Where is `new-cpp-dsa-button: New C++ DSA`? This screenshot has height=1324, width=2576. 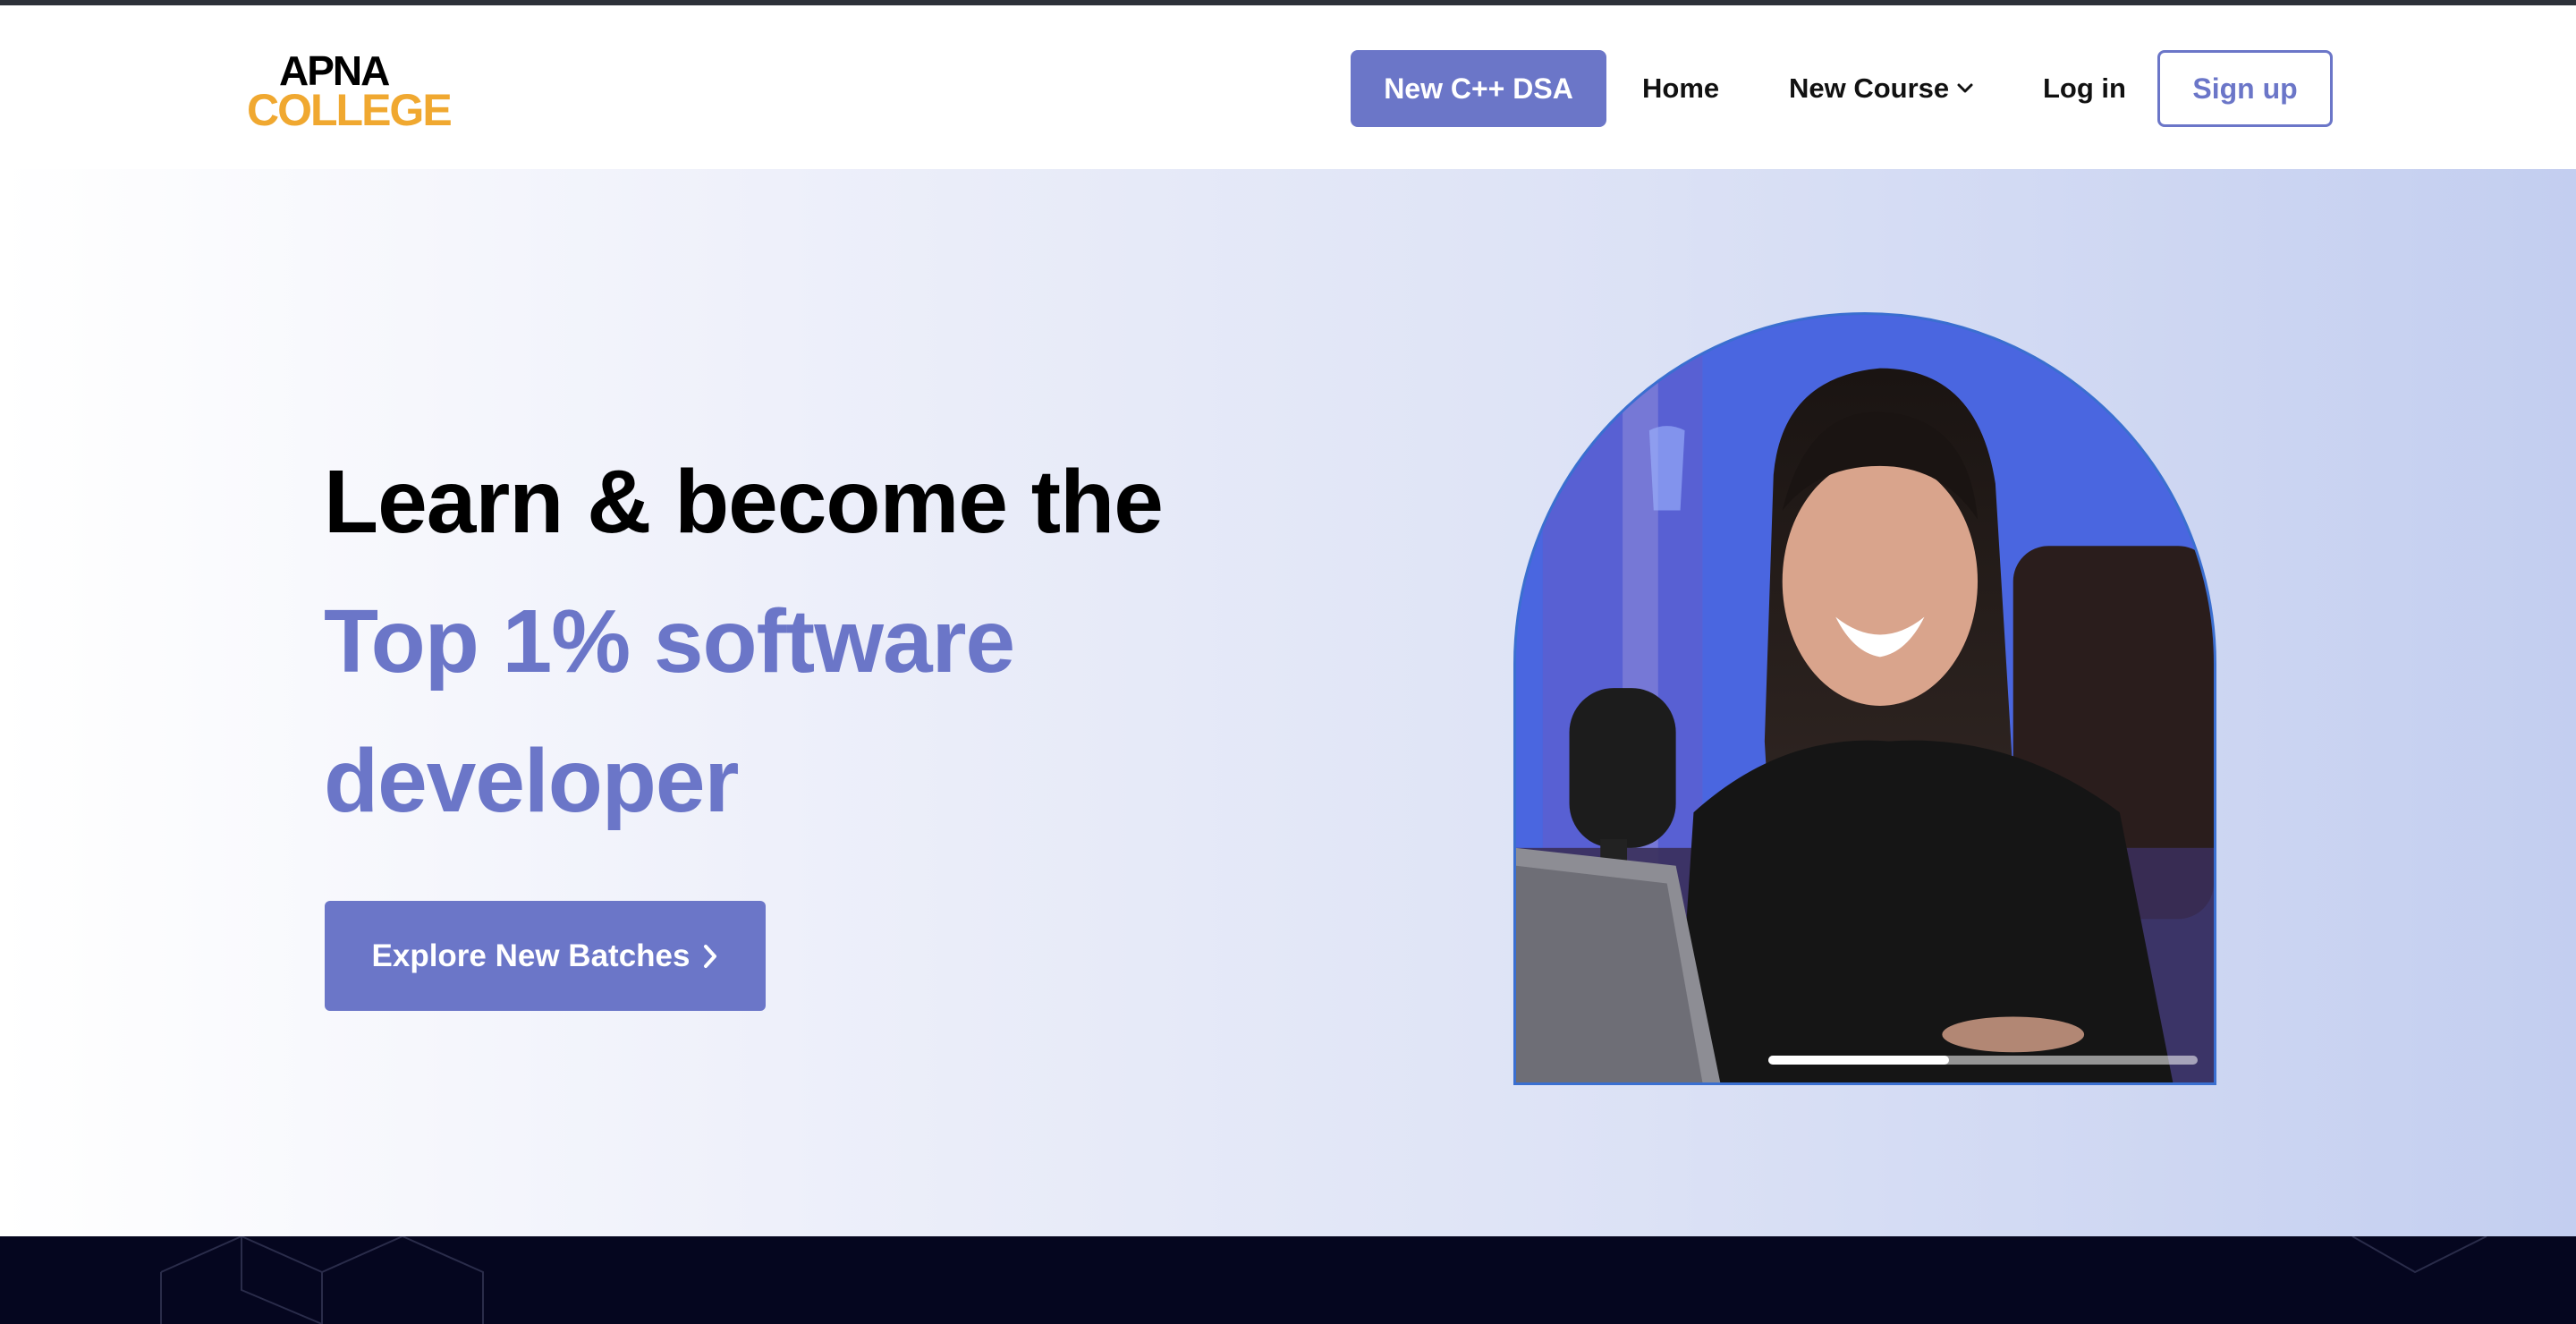
new-cpp-dsa-button: New C++ DSA is located at coordinates (1478, 88).